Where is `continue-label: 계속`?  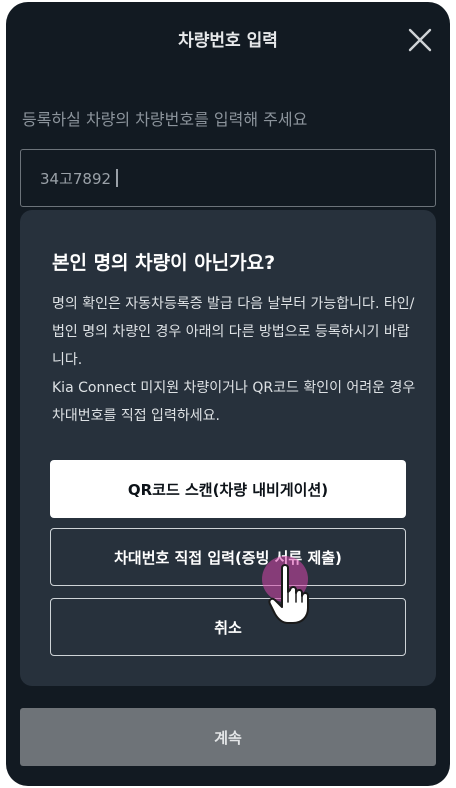
continue-label: 계속 is located at coordinates (228, 737).